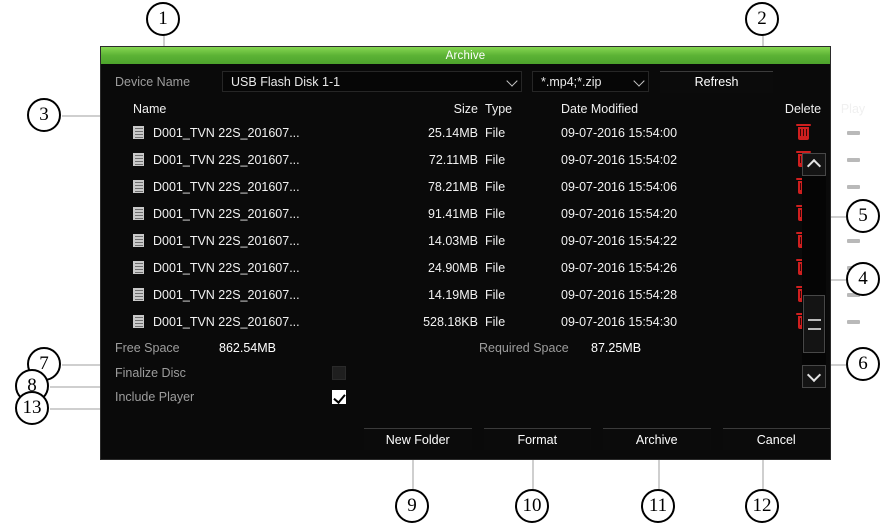  I want to click on cell-size: 91.41MB, so click(452, 213).